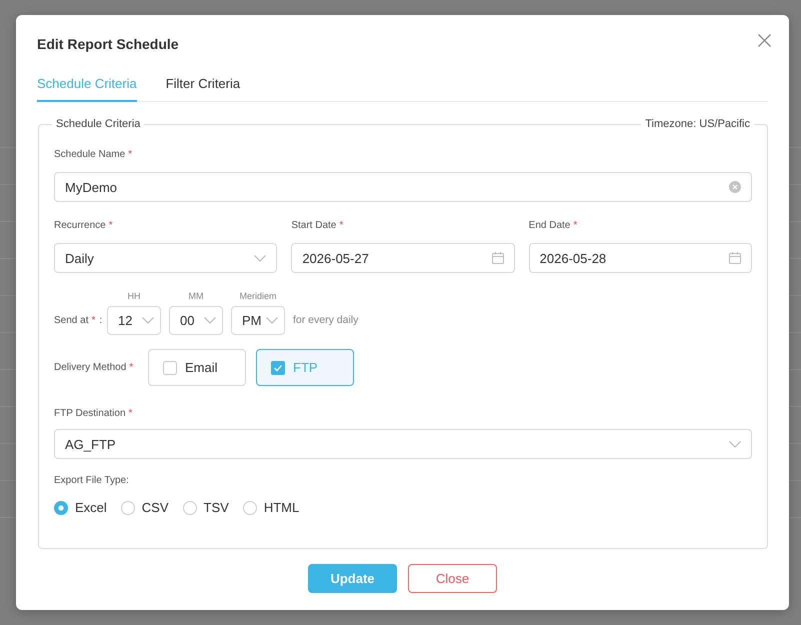  I want to click on delivery-option: Email, so click(197, 367).